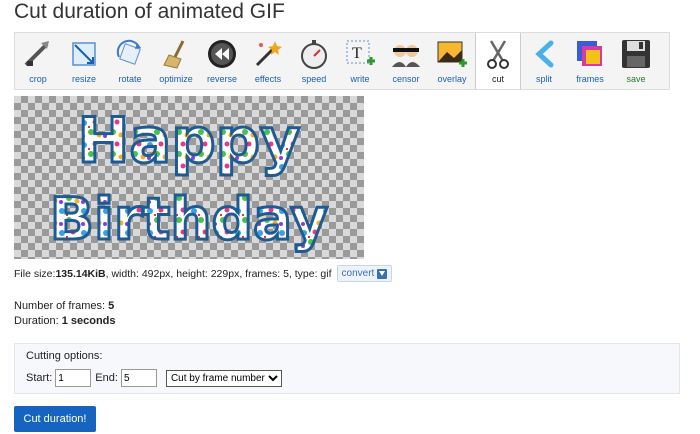  What do you see at coordinates (314, 79) in the screenshot?
I see `tool-label: speed` at bounding box center [314, 79].